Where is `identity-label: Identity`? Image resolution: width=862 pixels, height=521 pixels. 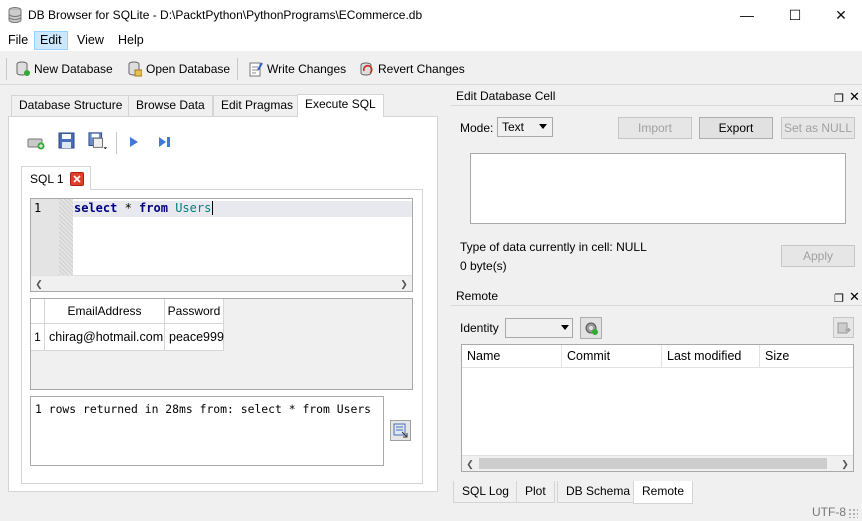 identity-label: Identity is located at coordinates (479, 328).